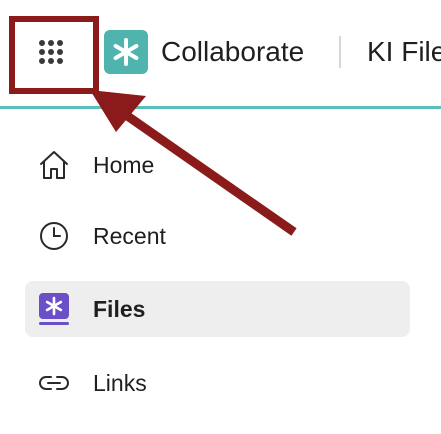 This screenshot has height=434, width=441. I want to click on sidebar-item-label: Recent, so click(129, 236).